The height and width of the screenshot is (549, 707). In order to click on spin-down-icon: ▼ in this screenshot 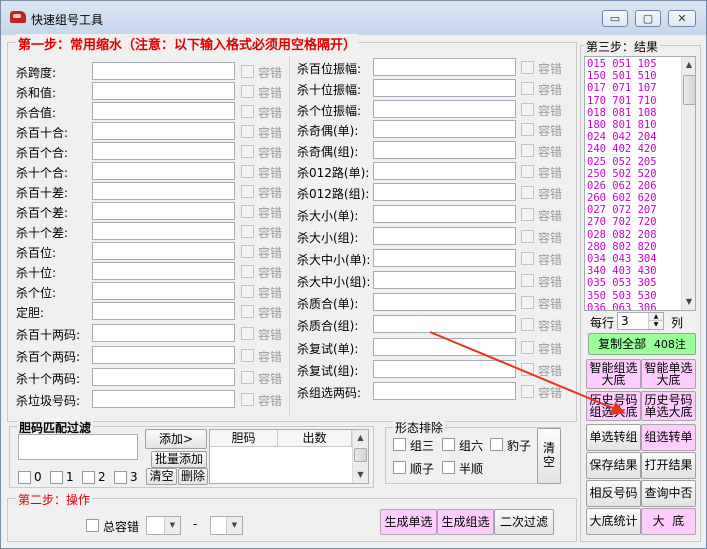, I will do `click(655, 325)`.